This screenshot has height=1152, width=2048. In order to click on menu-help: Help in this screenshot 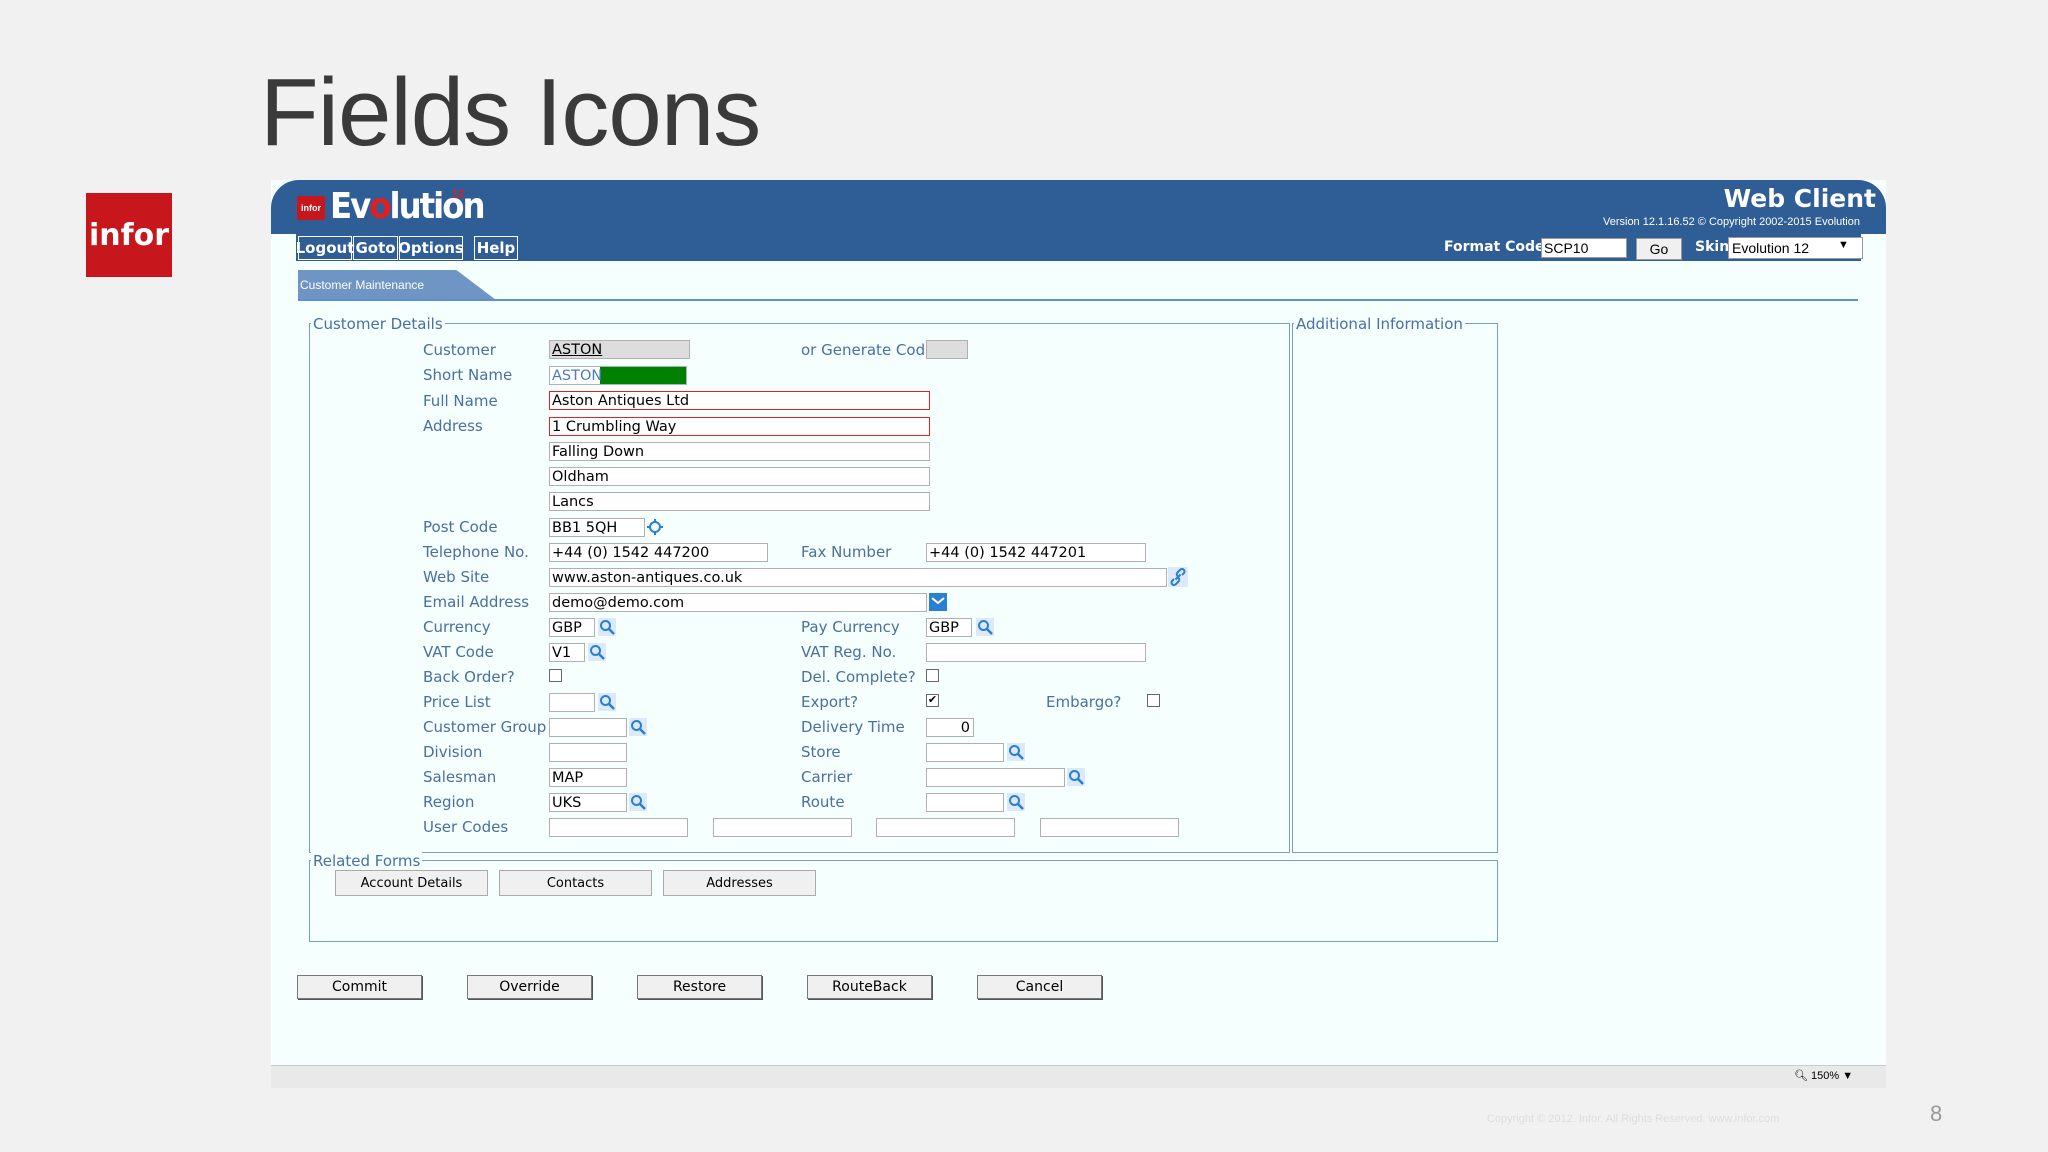, I will do `click(496, 248)`.